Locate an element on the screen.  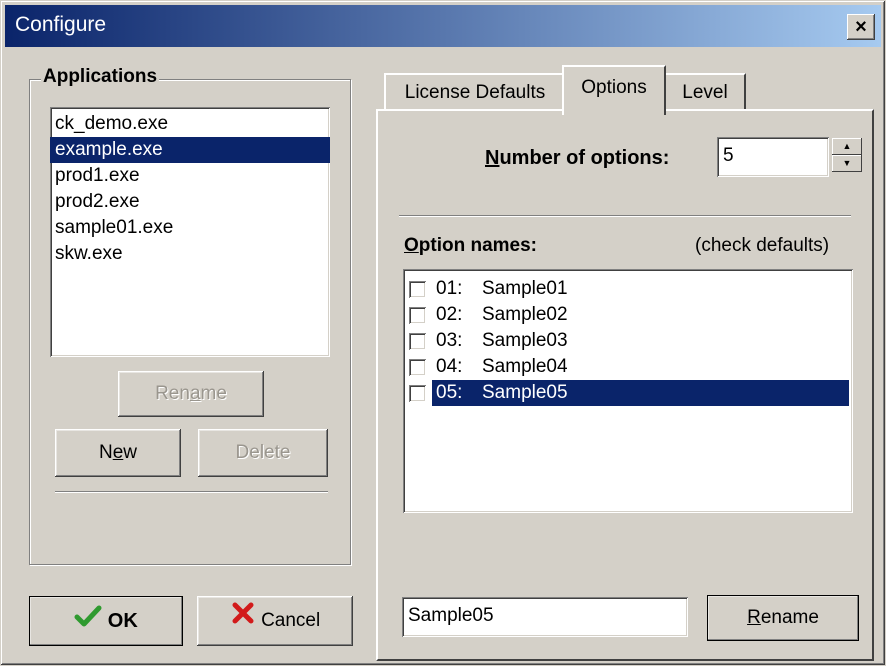
close-button: × is located at coordinates (861, 27).